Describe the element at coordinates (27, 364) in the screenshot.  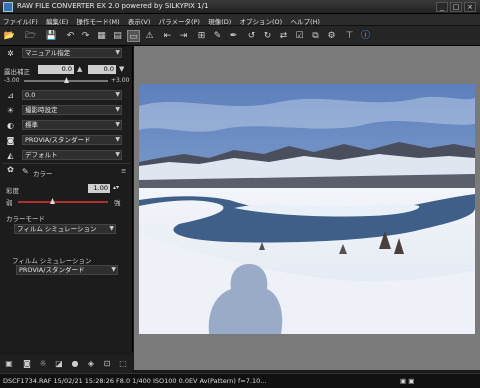
I see `camera-icon: ◙` at that location.